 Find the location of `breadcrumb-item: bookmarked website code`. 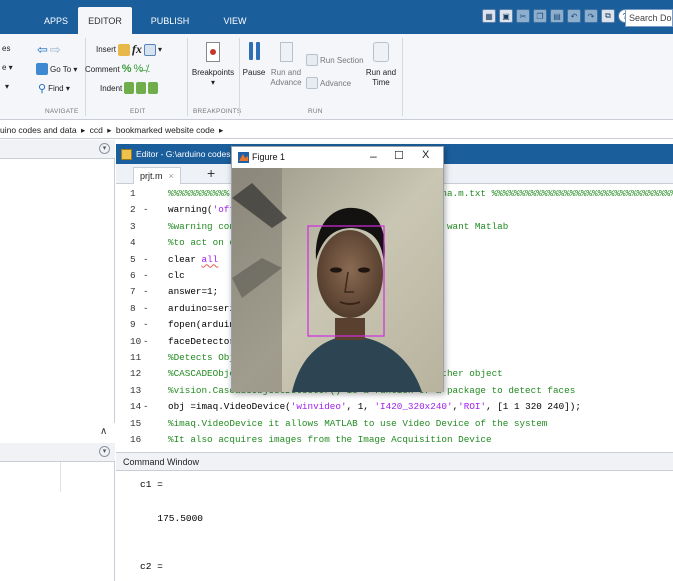

breadcrumb-item: bookmarked website code is located at coordinates (165, 130).